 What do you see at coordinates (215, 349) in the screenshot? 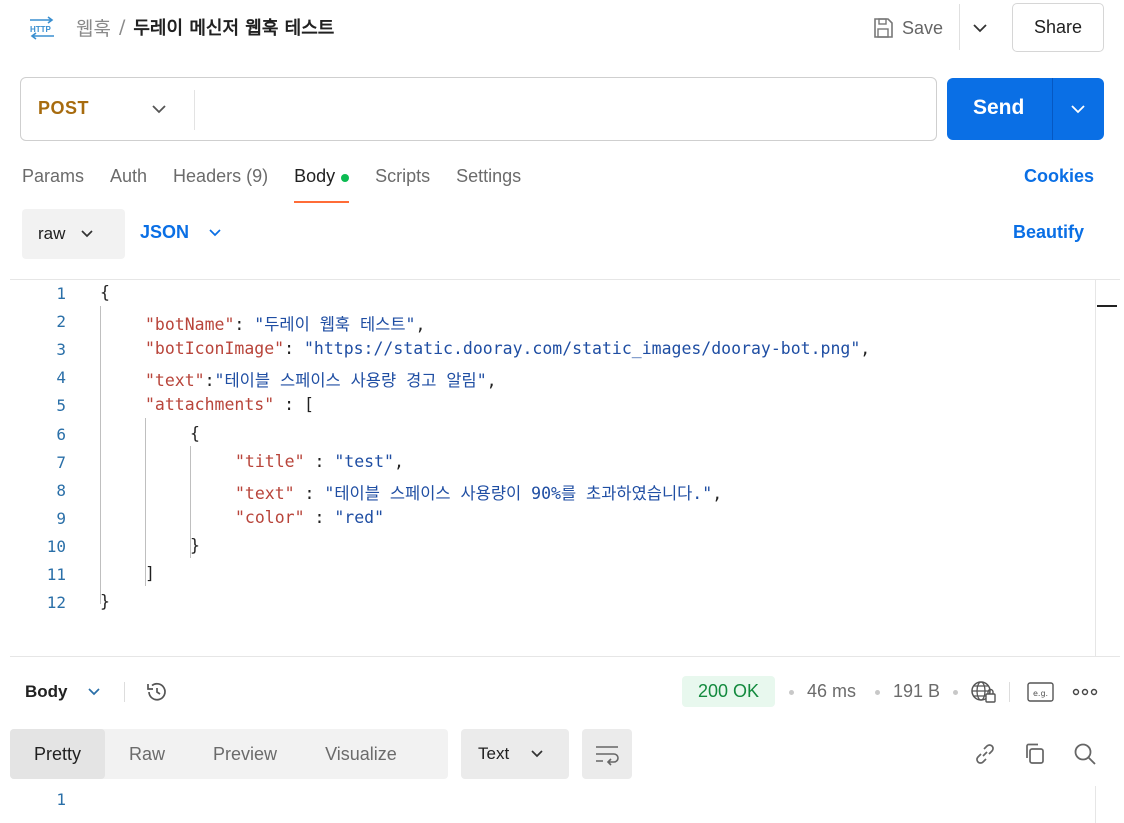
I see `json-key: "botIconImage"` at bounding box center [215, 349].